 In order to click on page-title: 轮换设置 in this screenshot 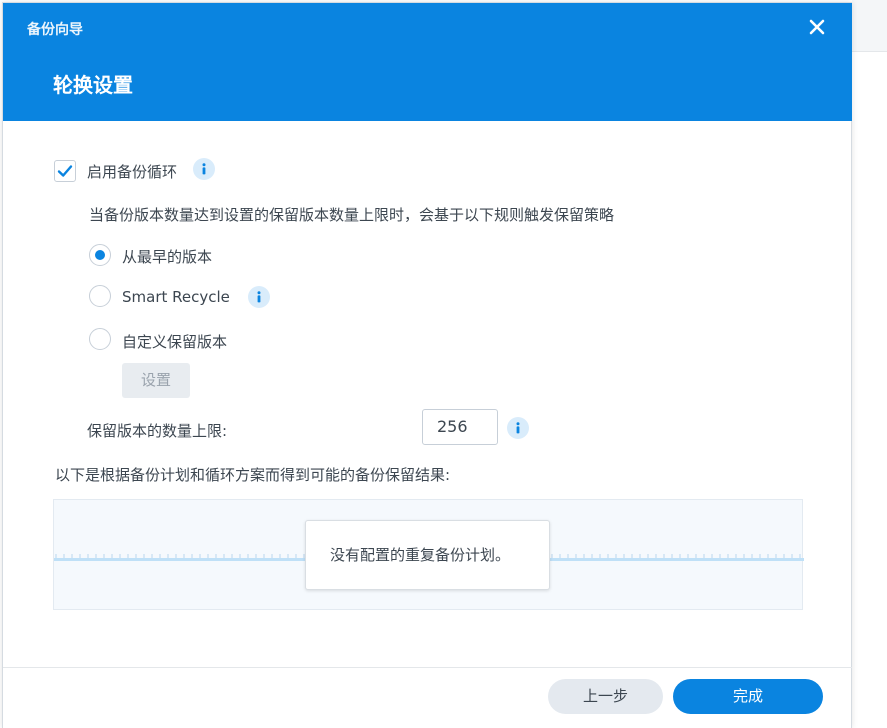, I will do `click(93, 85)`.